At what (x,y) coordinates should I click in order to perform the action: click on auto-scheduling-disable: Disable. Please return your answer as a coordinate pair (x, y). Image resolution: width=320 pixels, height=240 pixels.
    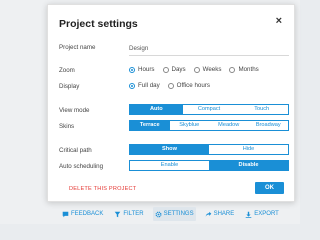
    Looking at the image, I should click on (248, 165).